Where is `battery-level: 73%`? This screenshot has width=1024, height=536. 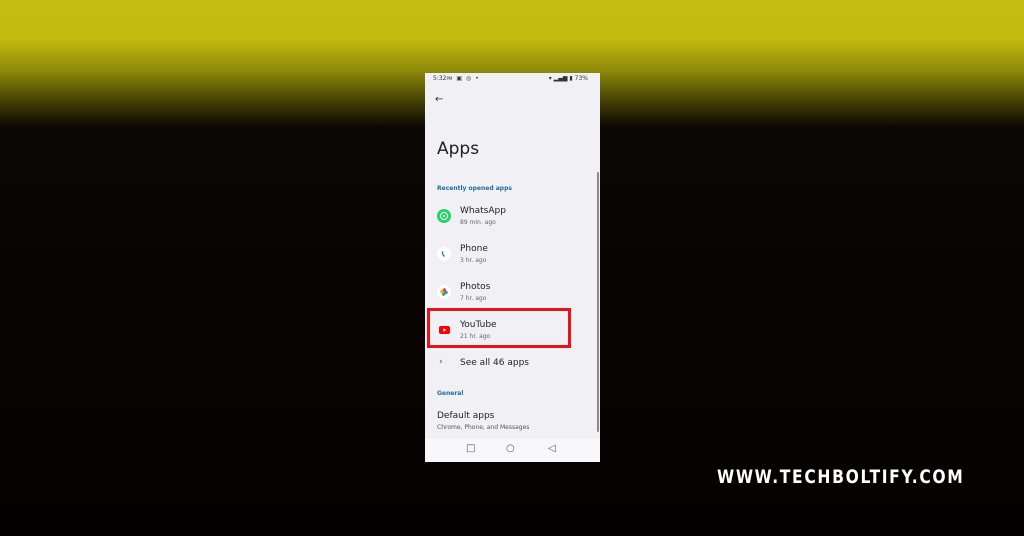
battery-level: 73% is located at coordinates (581, 78).